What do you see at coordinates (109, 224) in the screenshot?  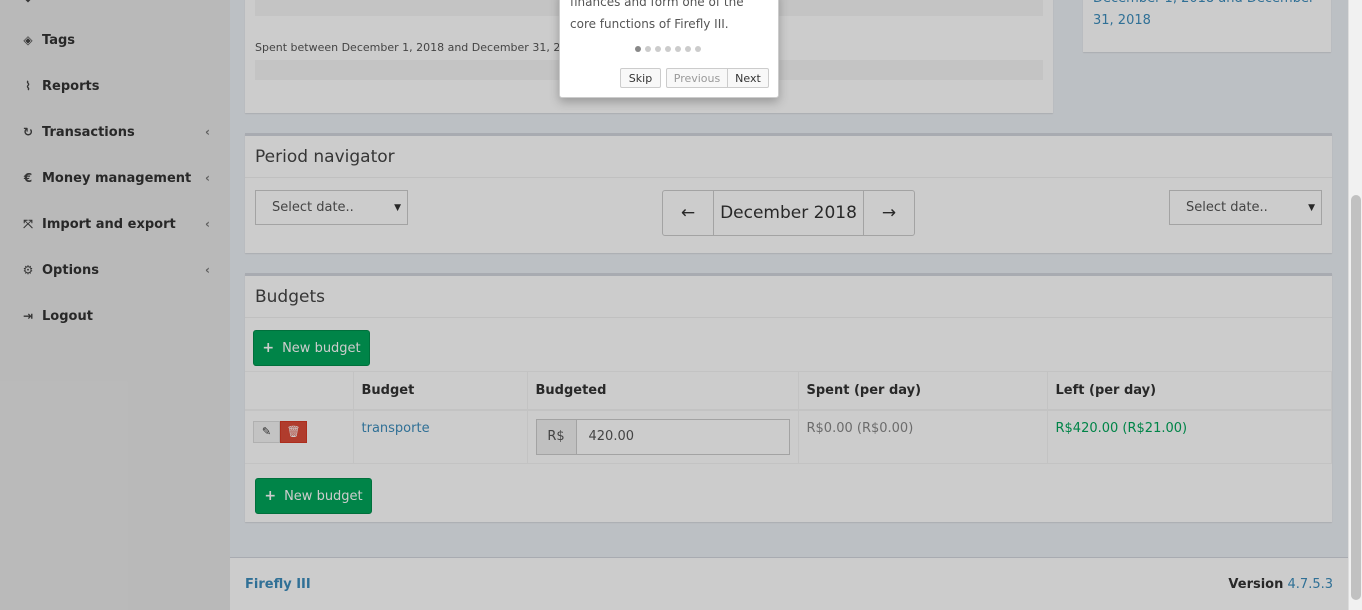 I see `sidebar-item-label: Import and export` at bounding box center [109, 224].